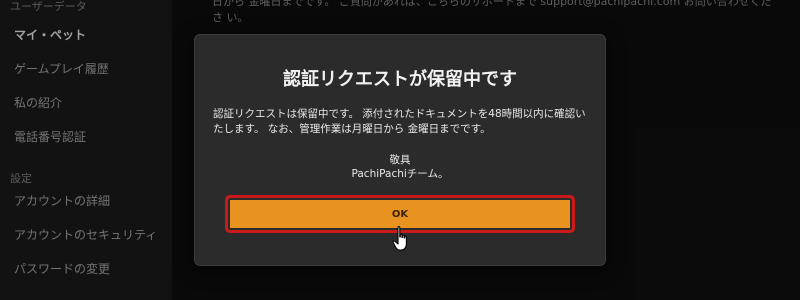 The height and width of the screenshot is (300, 800). Describe the element at coordinates (400, 79) in the screenshot. I see `dialog-title: 認証リクエストが保留中です` at that location.